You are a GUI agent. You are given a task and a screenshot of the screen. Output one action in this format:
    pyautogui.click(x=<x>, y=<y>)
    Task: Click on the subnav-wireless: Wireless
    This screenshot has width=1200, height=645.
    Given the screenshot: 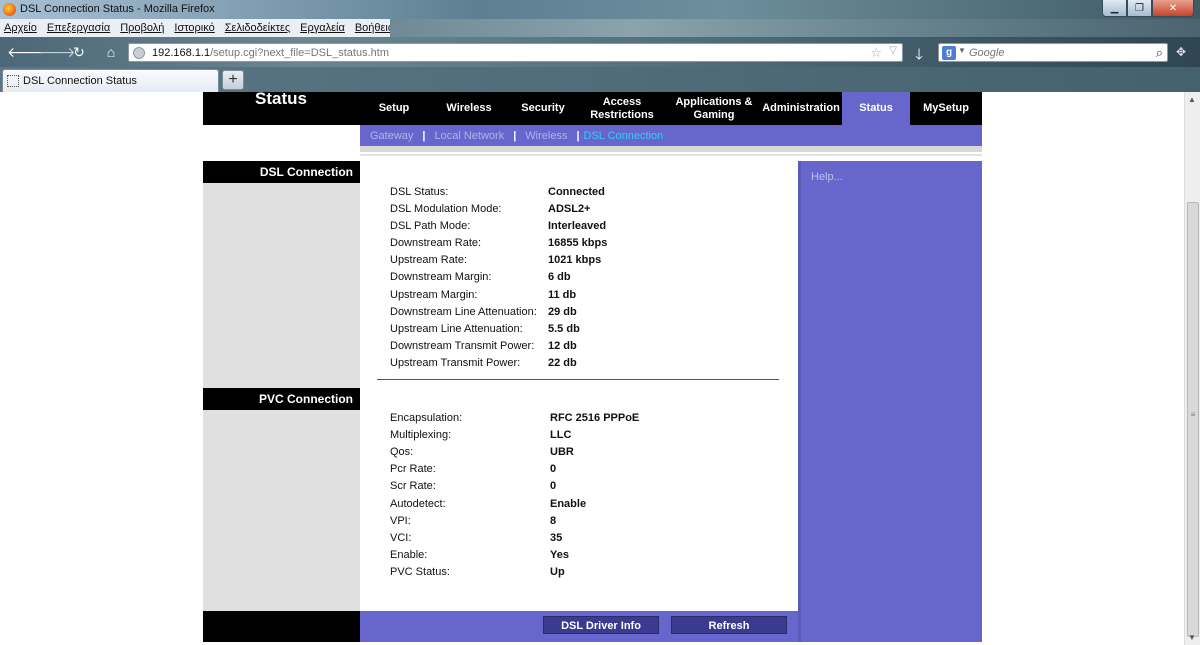 What is the action you would take?
    pyautogui.click(x=546, y=136)
    